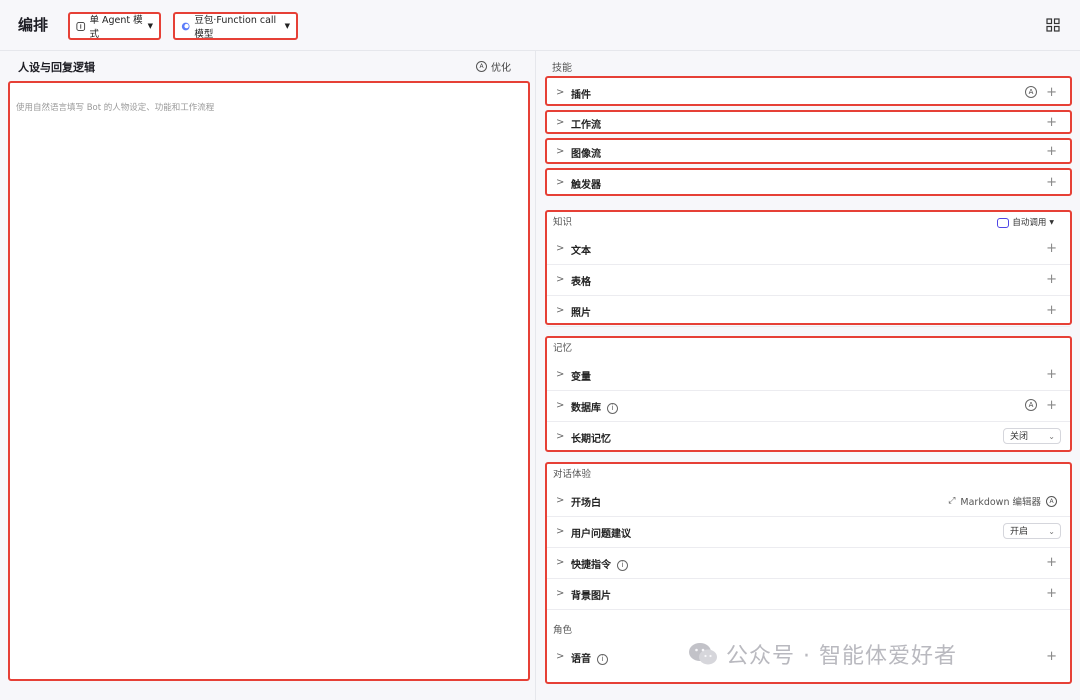  I want to click on wechat-logo-icon, so click(703, 654).